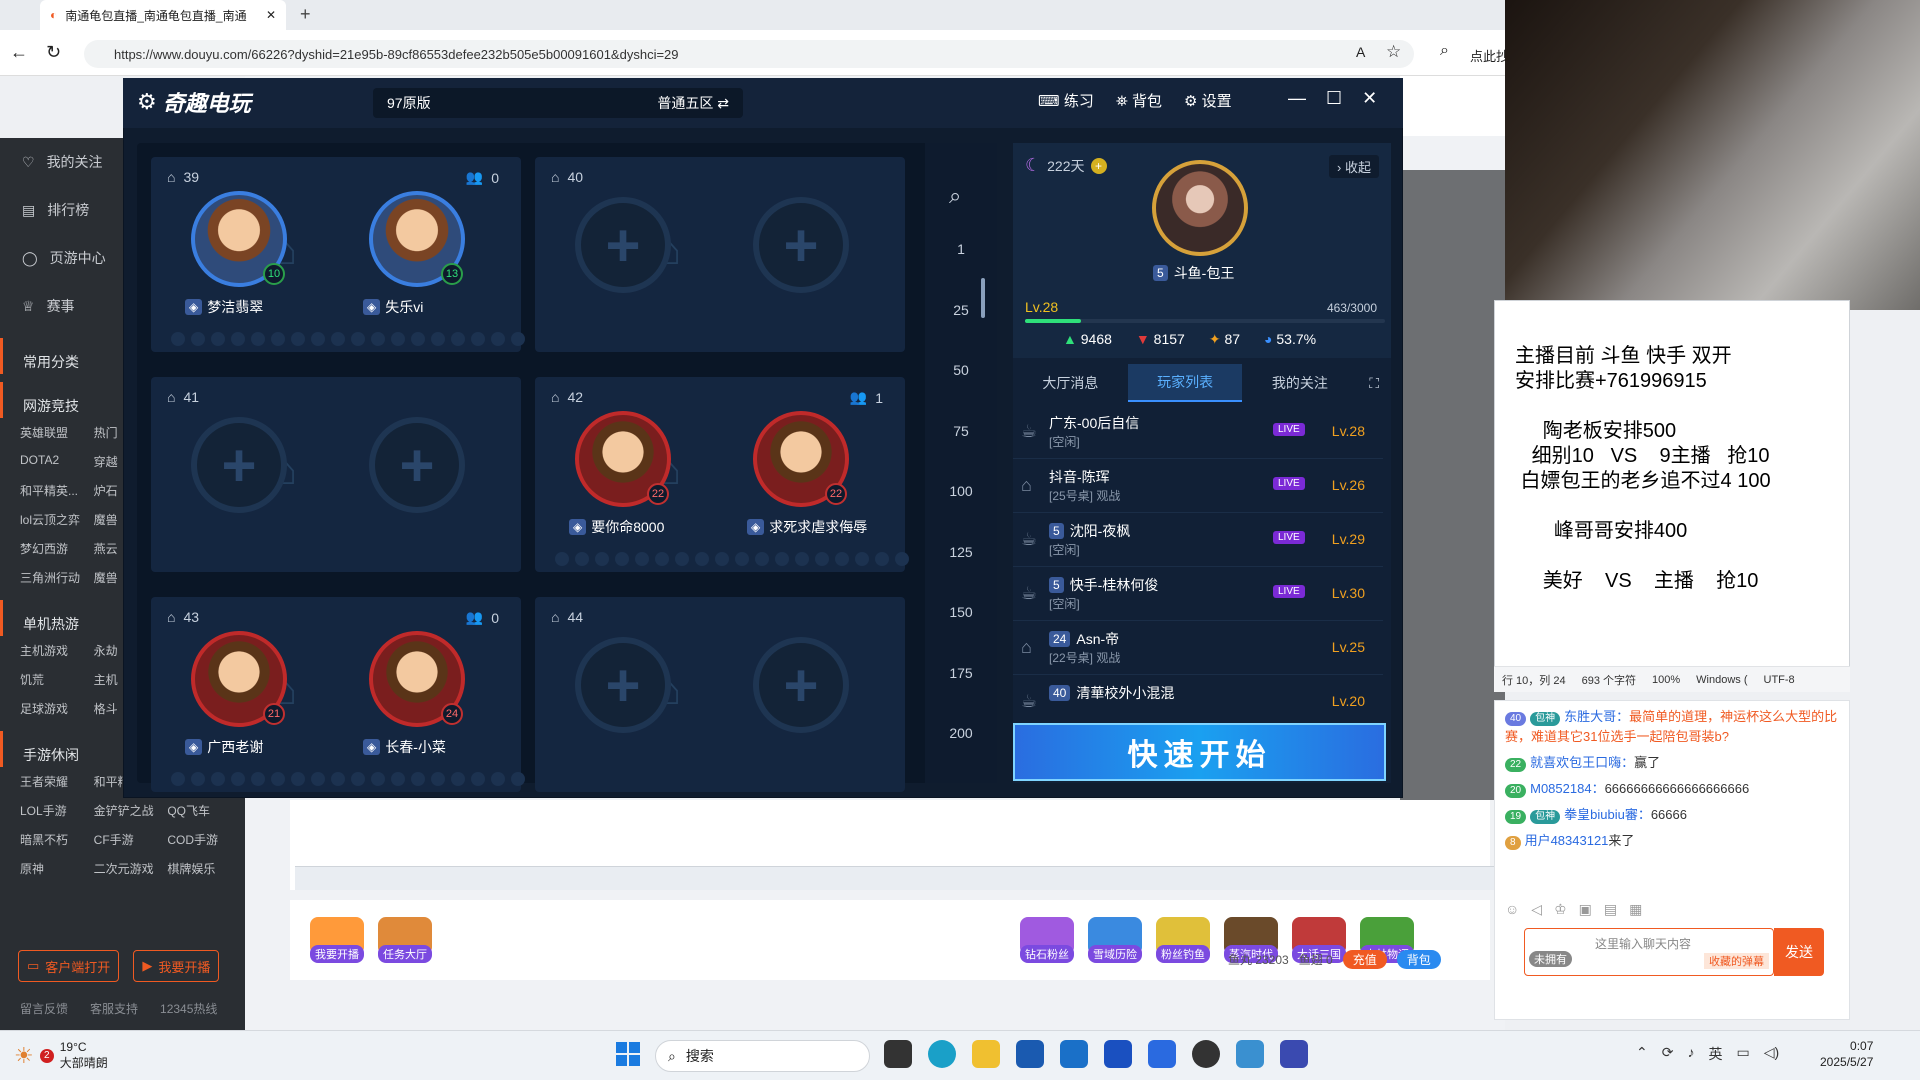 This screenshot has height=1080, width=1920. What do you see at coordinates (986, 1054) in the screenshot?
I see `folder-icon` at bounding box center [986, 1054].